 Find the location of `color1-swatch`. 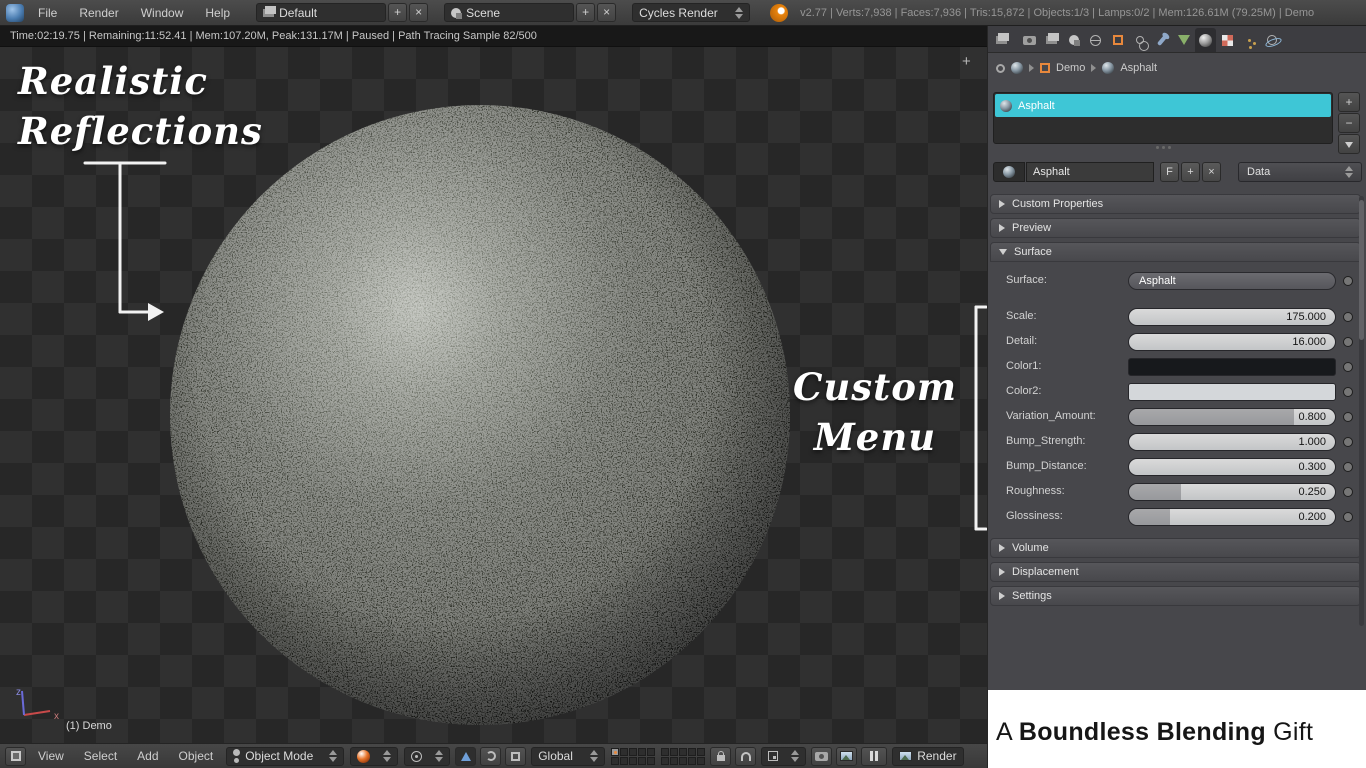

color1-swatch is located at coordinates (1232, 367).